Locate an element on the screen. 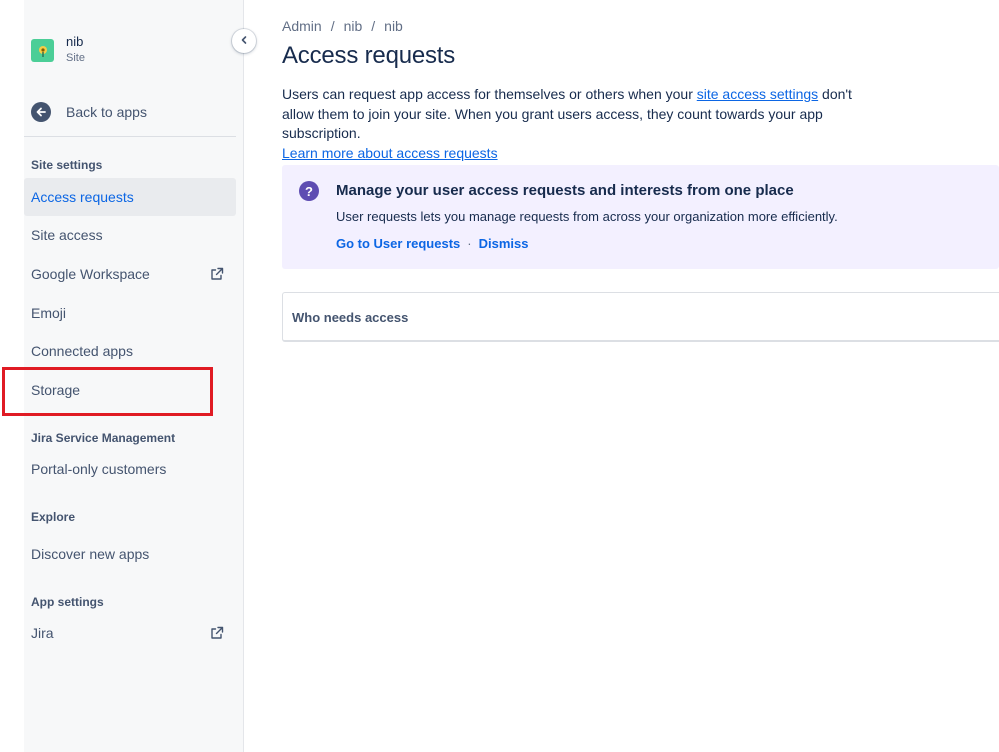 This screenshot has width=999, height=752. sidebar-item-label: Access requests is located at coordinates (82, 197).